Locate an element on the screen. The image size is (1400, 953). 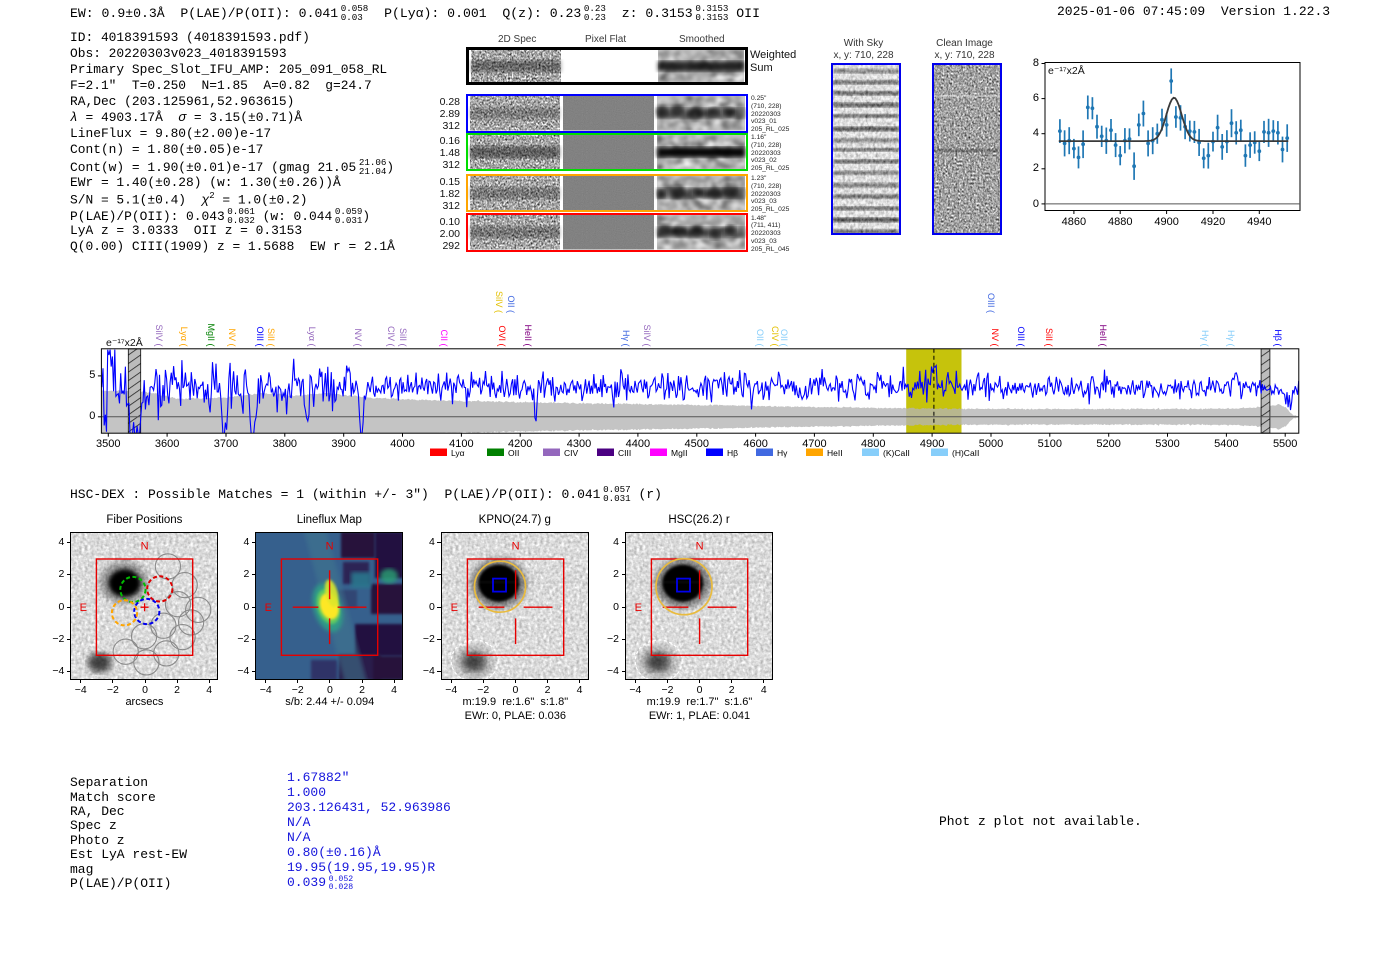
svg-text: Lyα is located at coordinates (458, 453).